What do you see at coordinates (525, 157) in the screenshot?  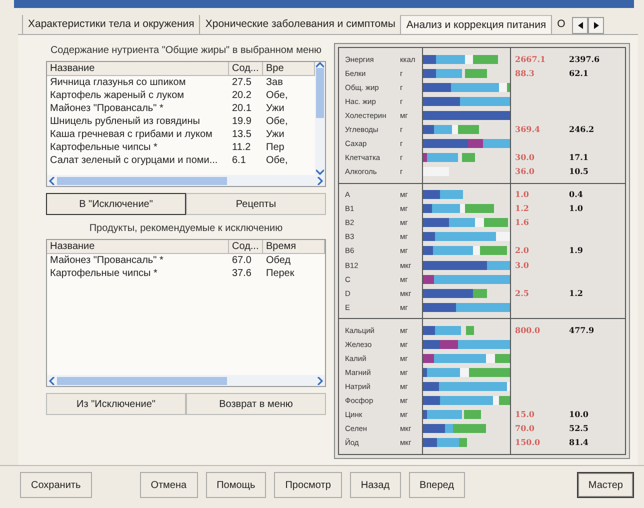 I see `norm-value: 30.0` at bounding box center [525, 157].